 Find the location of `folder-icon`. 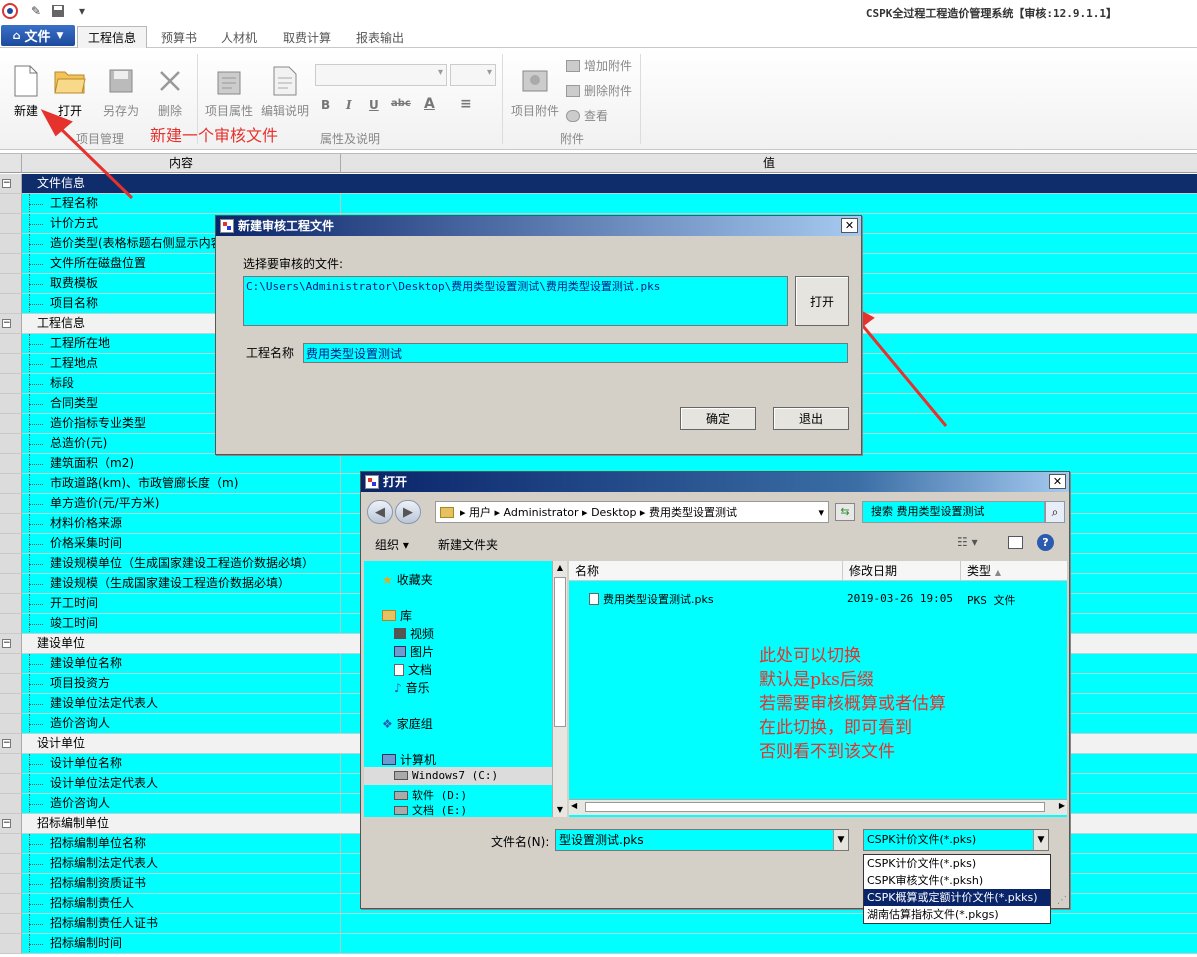

folder-icon is located at coordinates (447, 512).